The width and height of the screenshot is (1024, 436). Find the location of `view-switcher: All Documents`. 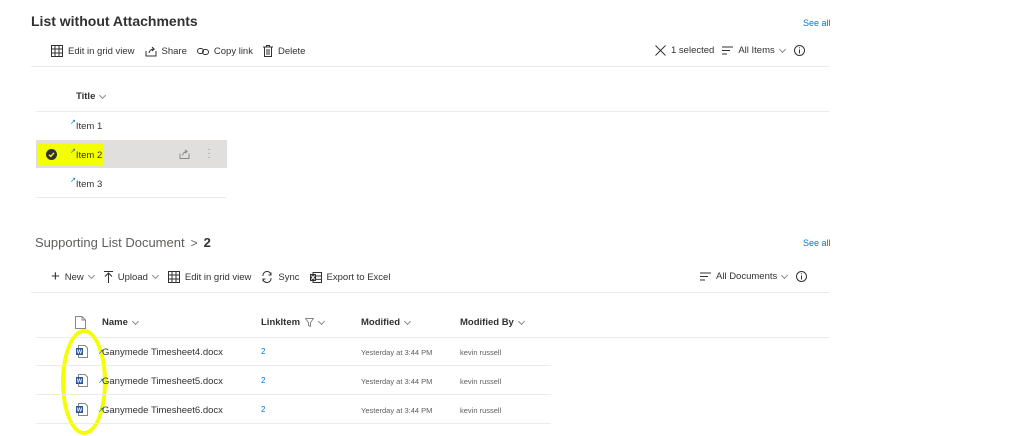

view-switcher: All Documents is located at coordinates (744, 276).